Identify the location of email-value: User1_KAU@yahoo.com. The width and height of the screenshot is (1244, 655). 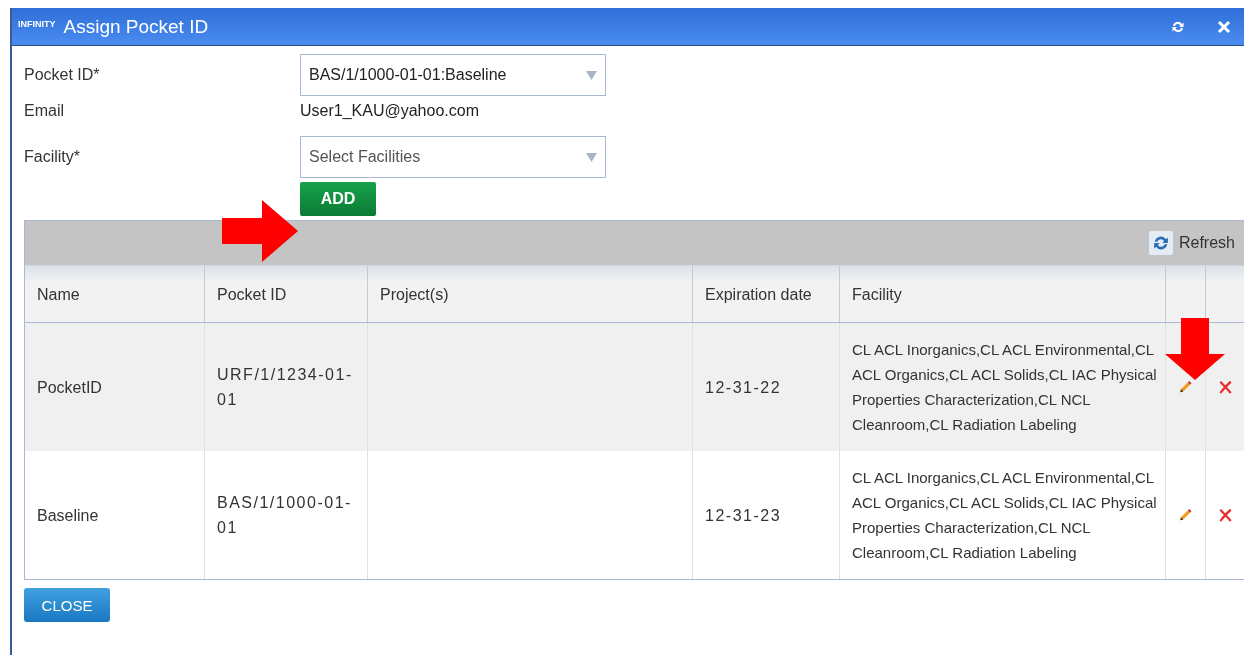
(389, 111).